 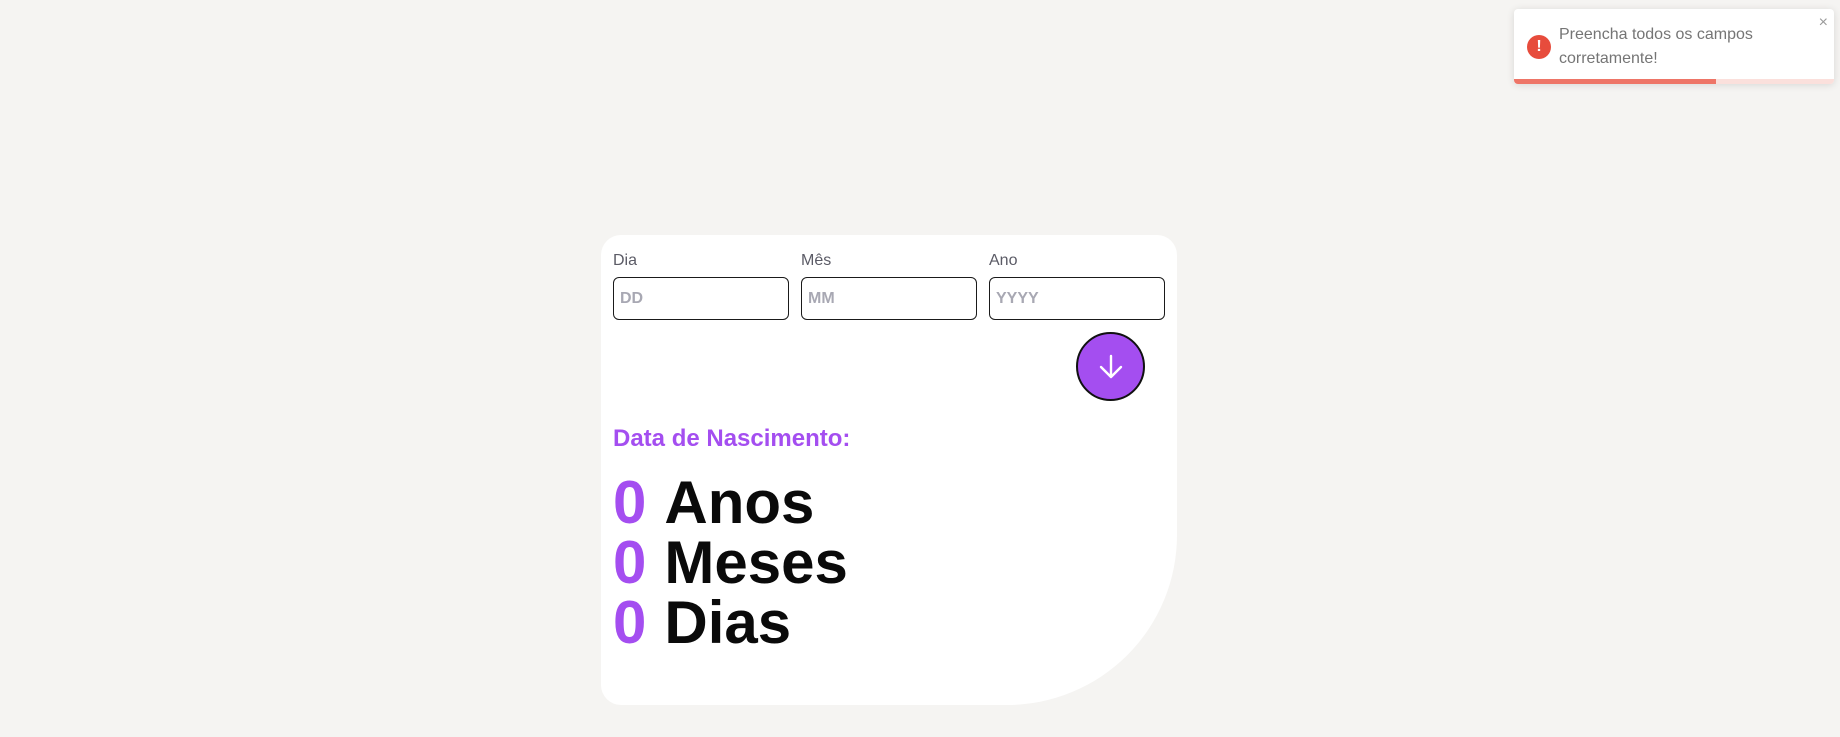 What do you see at coordinates (732, 438) in the screenshot?
I see `birth-date-title: Data de Nascimento:` at bounding box center [732, 438].